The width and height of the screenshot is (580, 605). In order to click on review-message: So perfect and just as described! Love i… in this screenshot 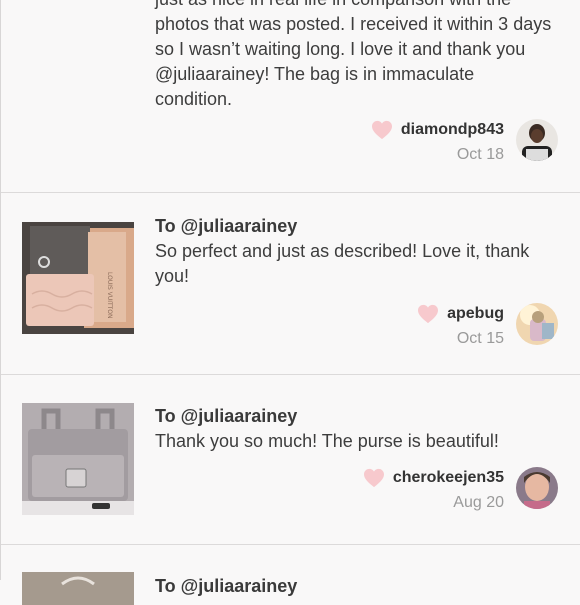, I will do `click(342, 263)`.